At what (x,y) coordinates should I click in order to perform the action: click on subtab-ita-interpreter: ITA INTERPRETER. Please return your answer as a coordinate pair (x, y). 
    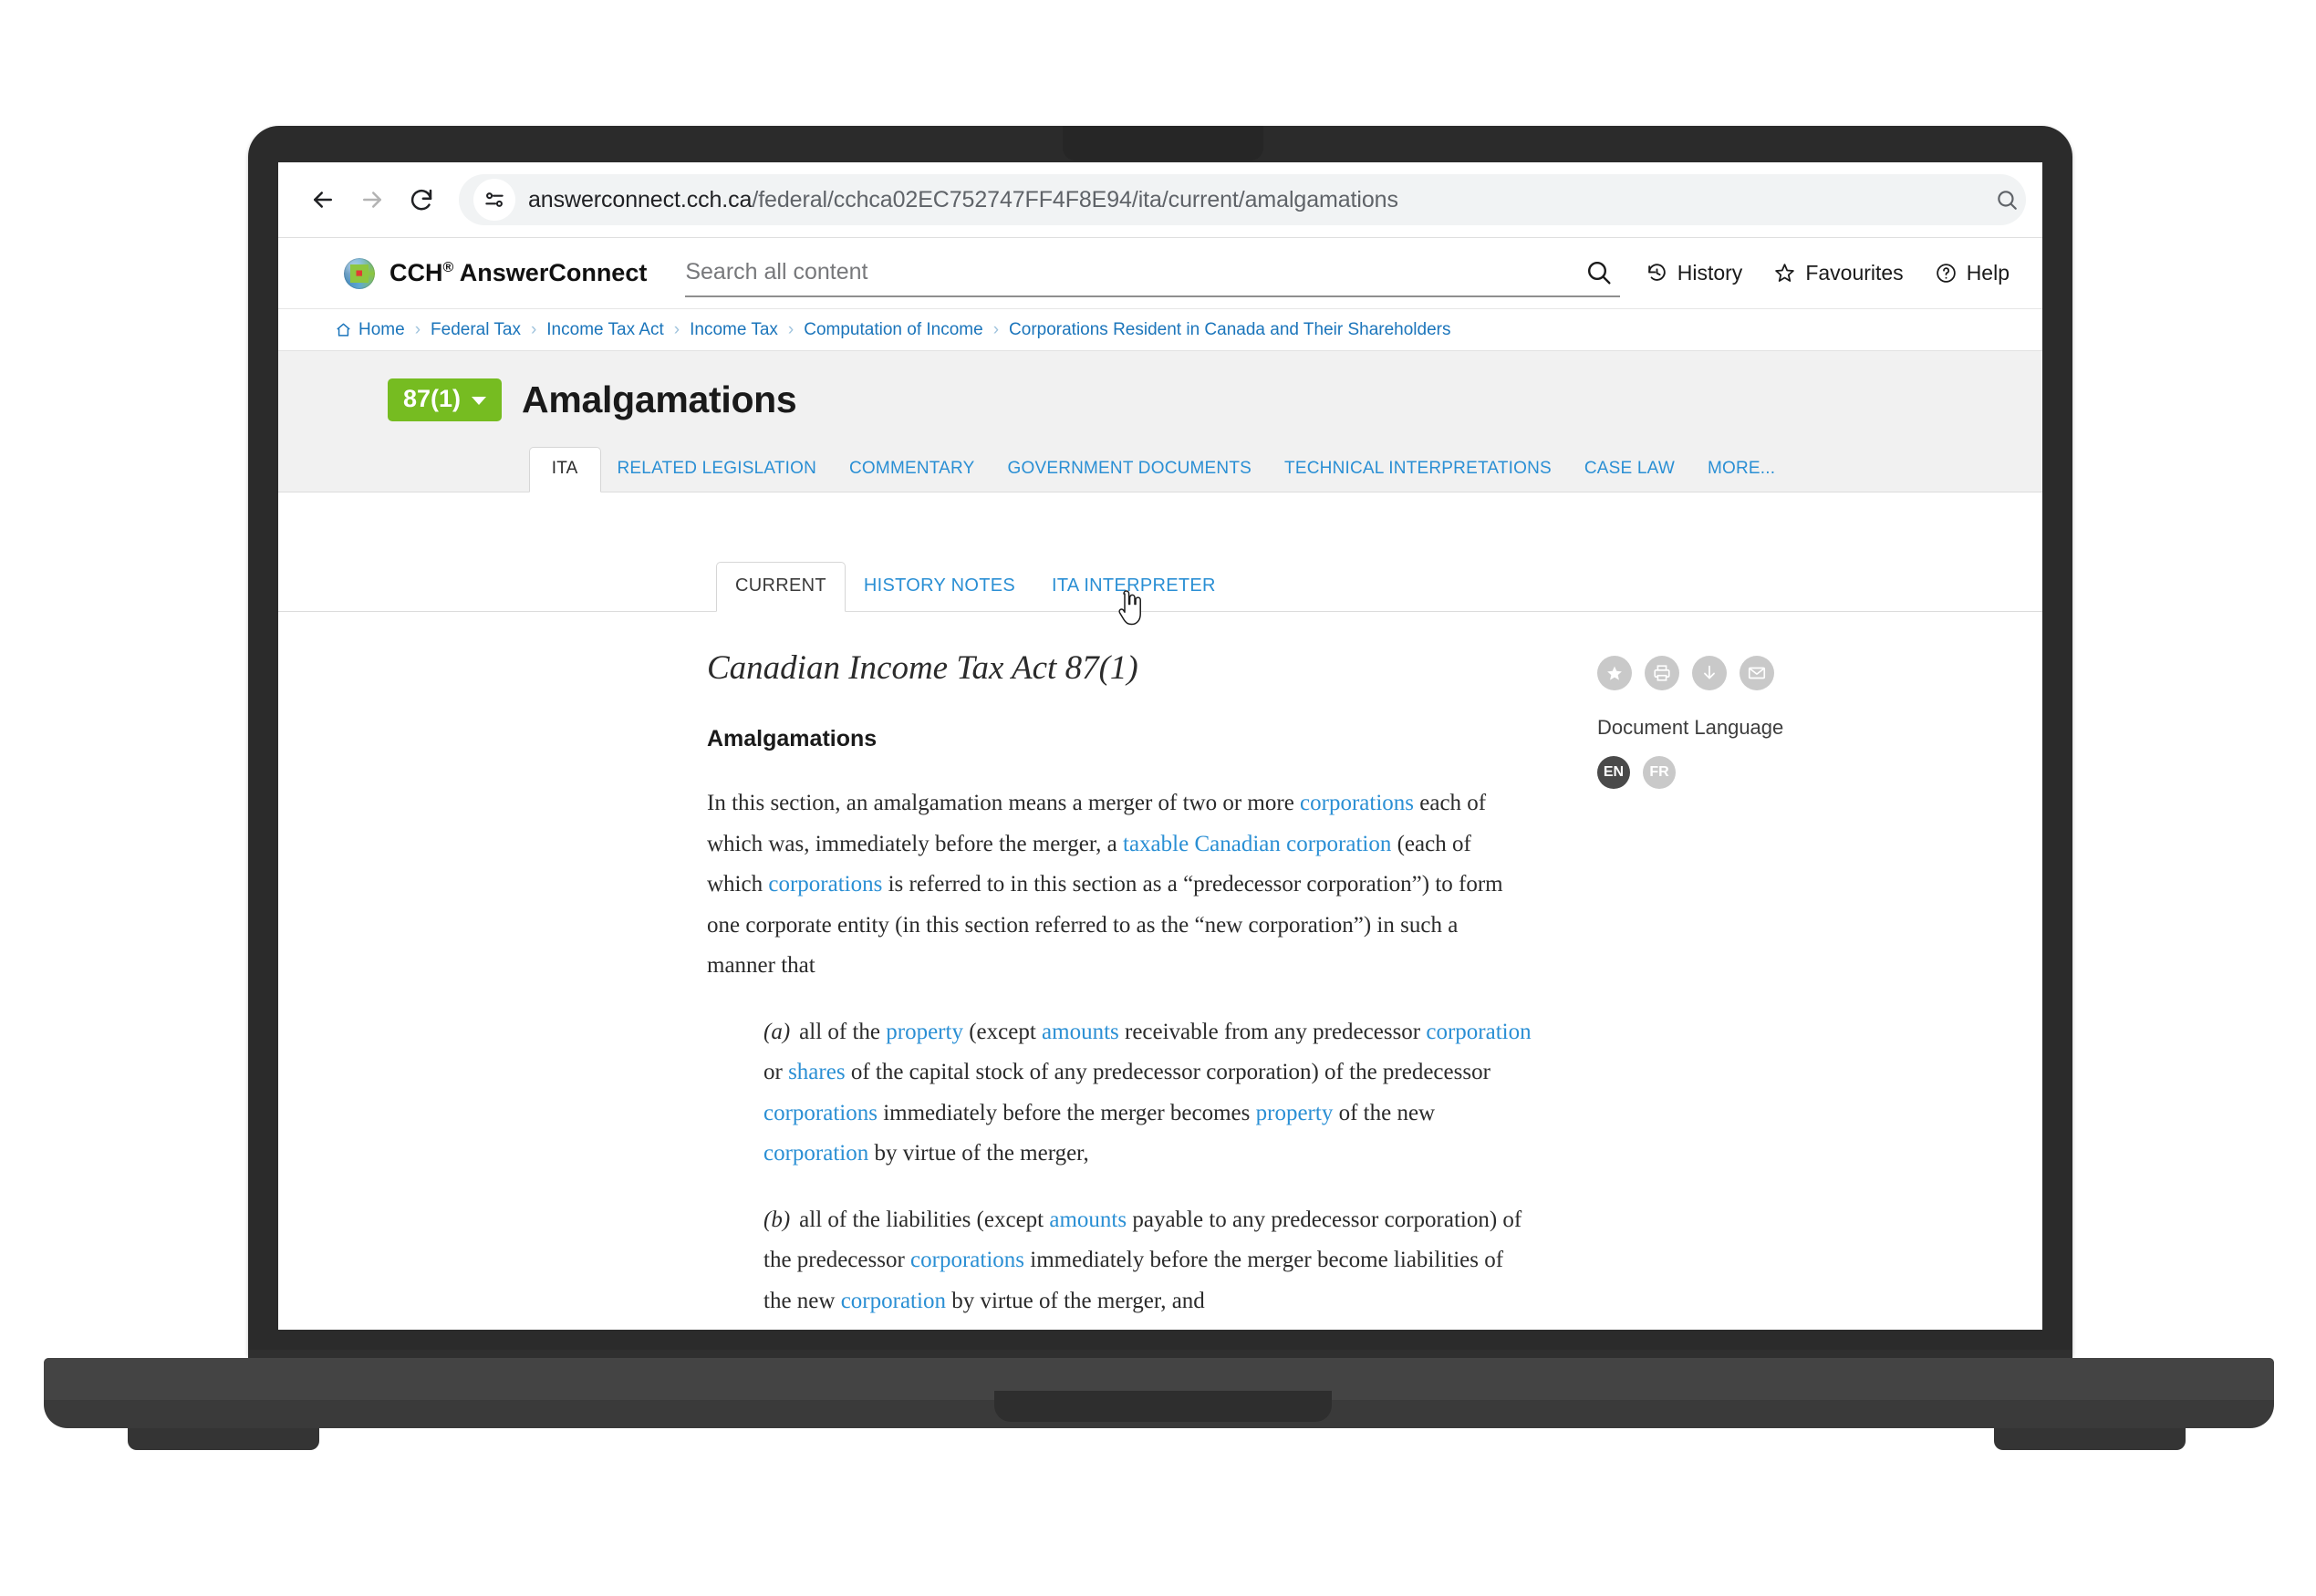
    Looking at the image, I should click on (1133, 587).